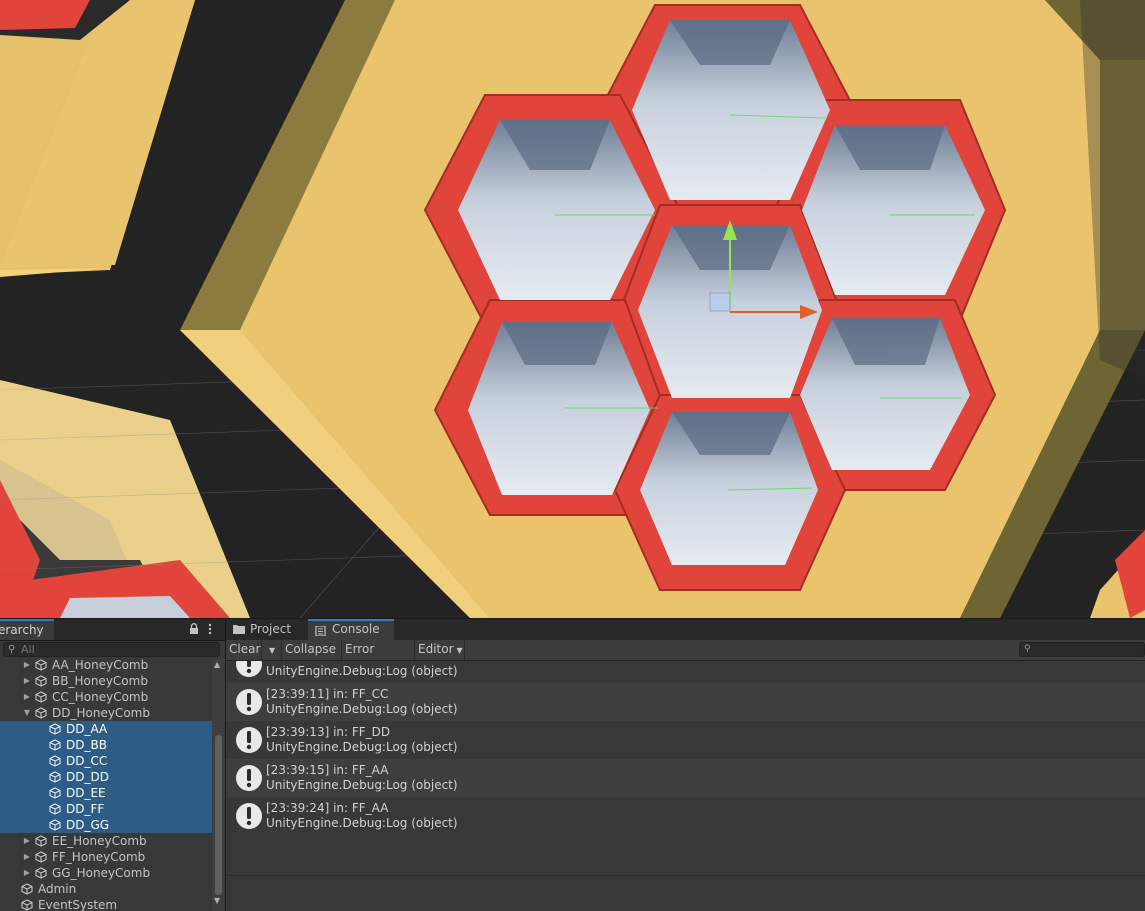 This screenshot has width=1145, height=911. I want to click on hierarchy-item-label: Admin, so click(57, 889).